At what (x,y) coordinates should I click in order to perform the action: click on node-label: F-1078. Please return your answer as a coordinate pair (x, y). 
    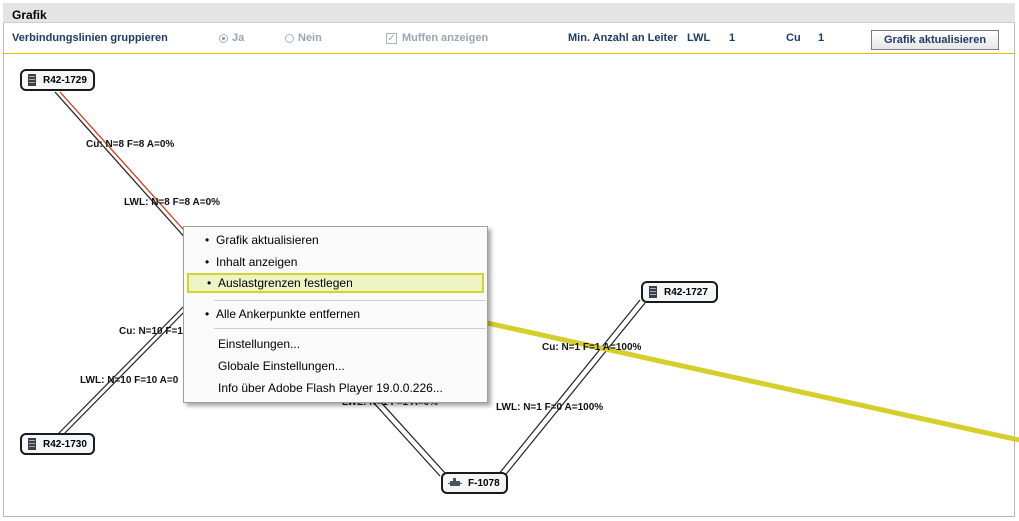
    Looking at the image, I should click on (484, 483).